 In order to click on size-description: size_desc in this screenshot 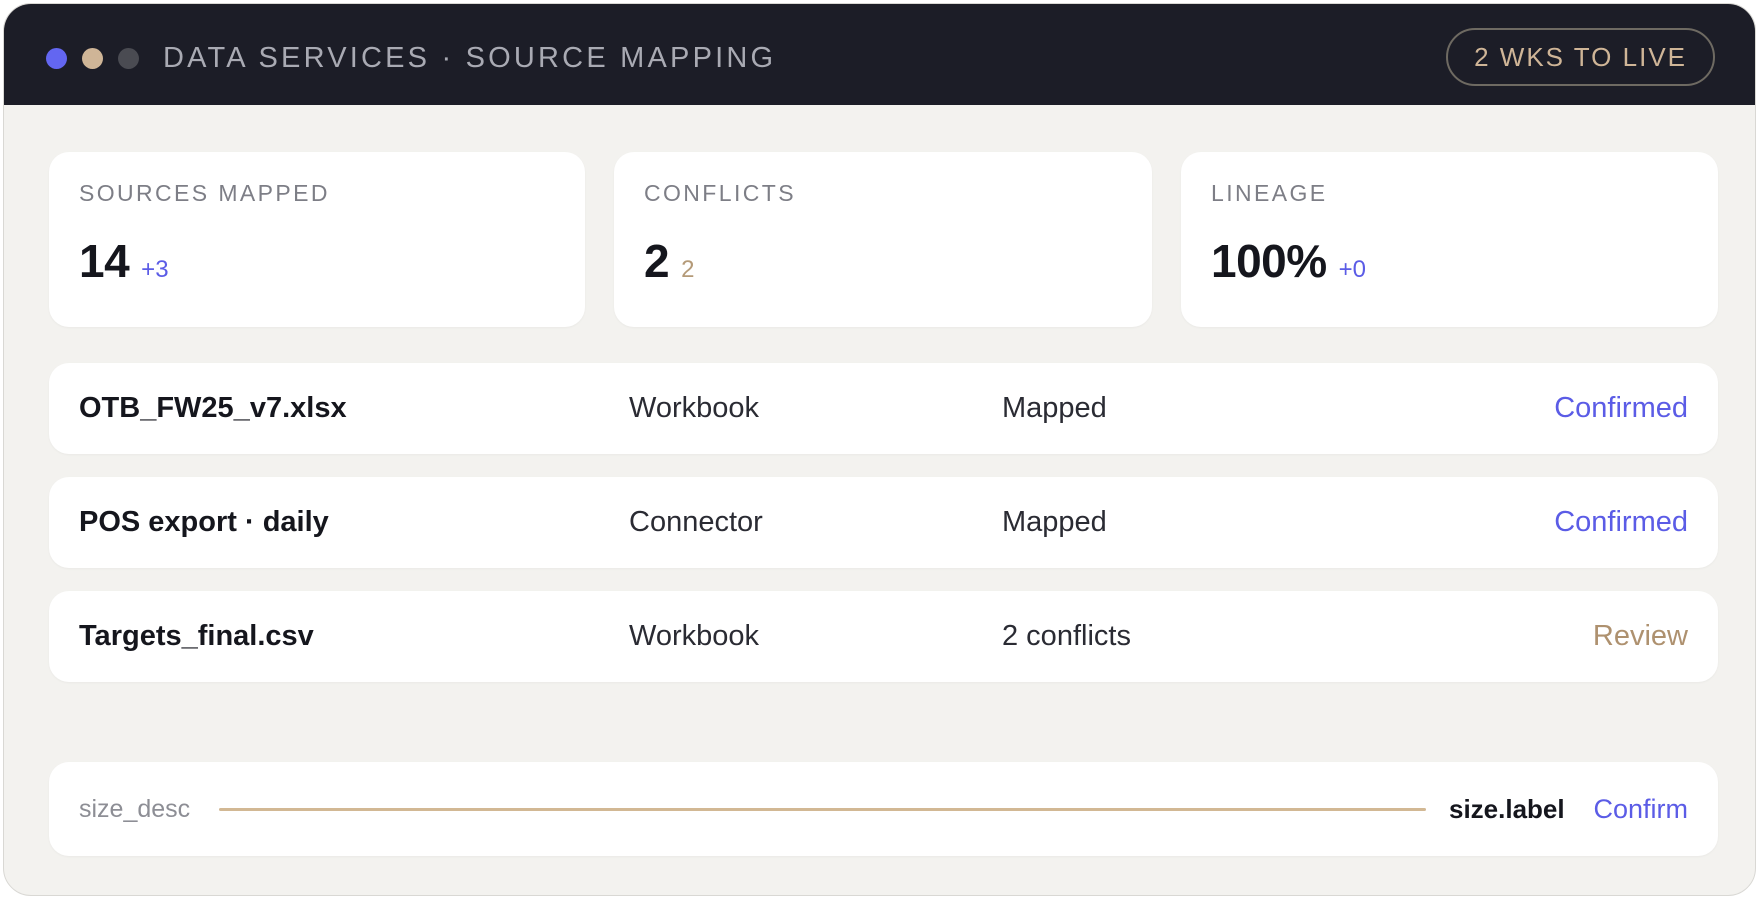, I will do `click(135, 809)`.